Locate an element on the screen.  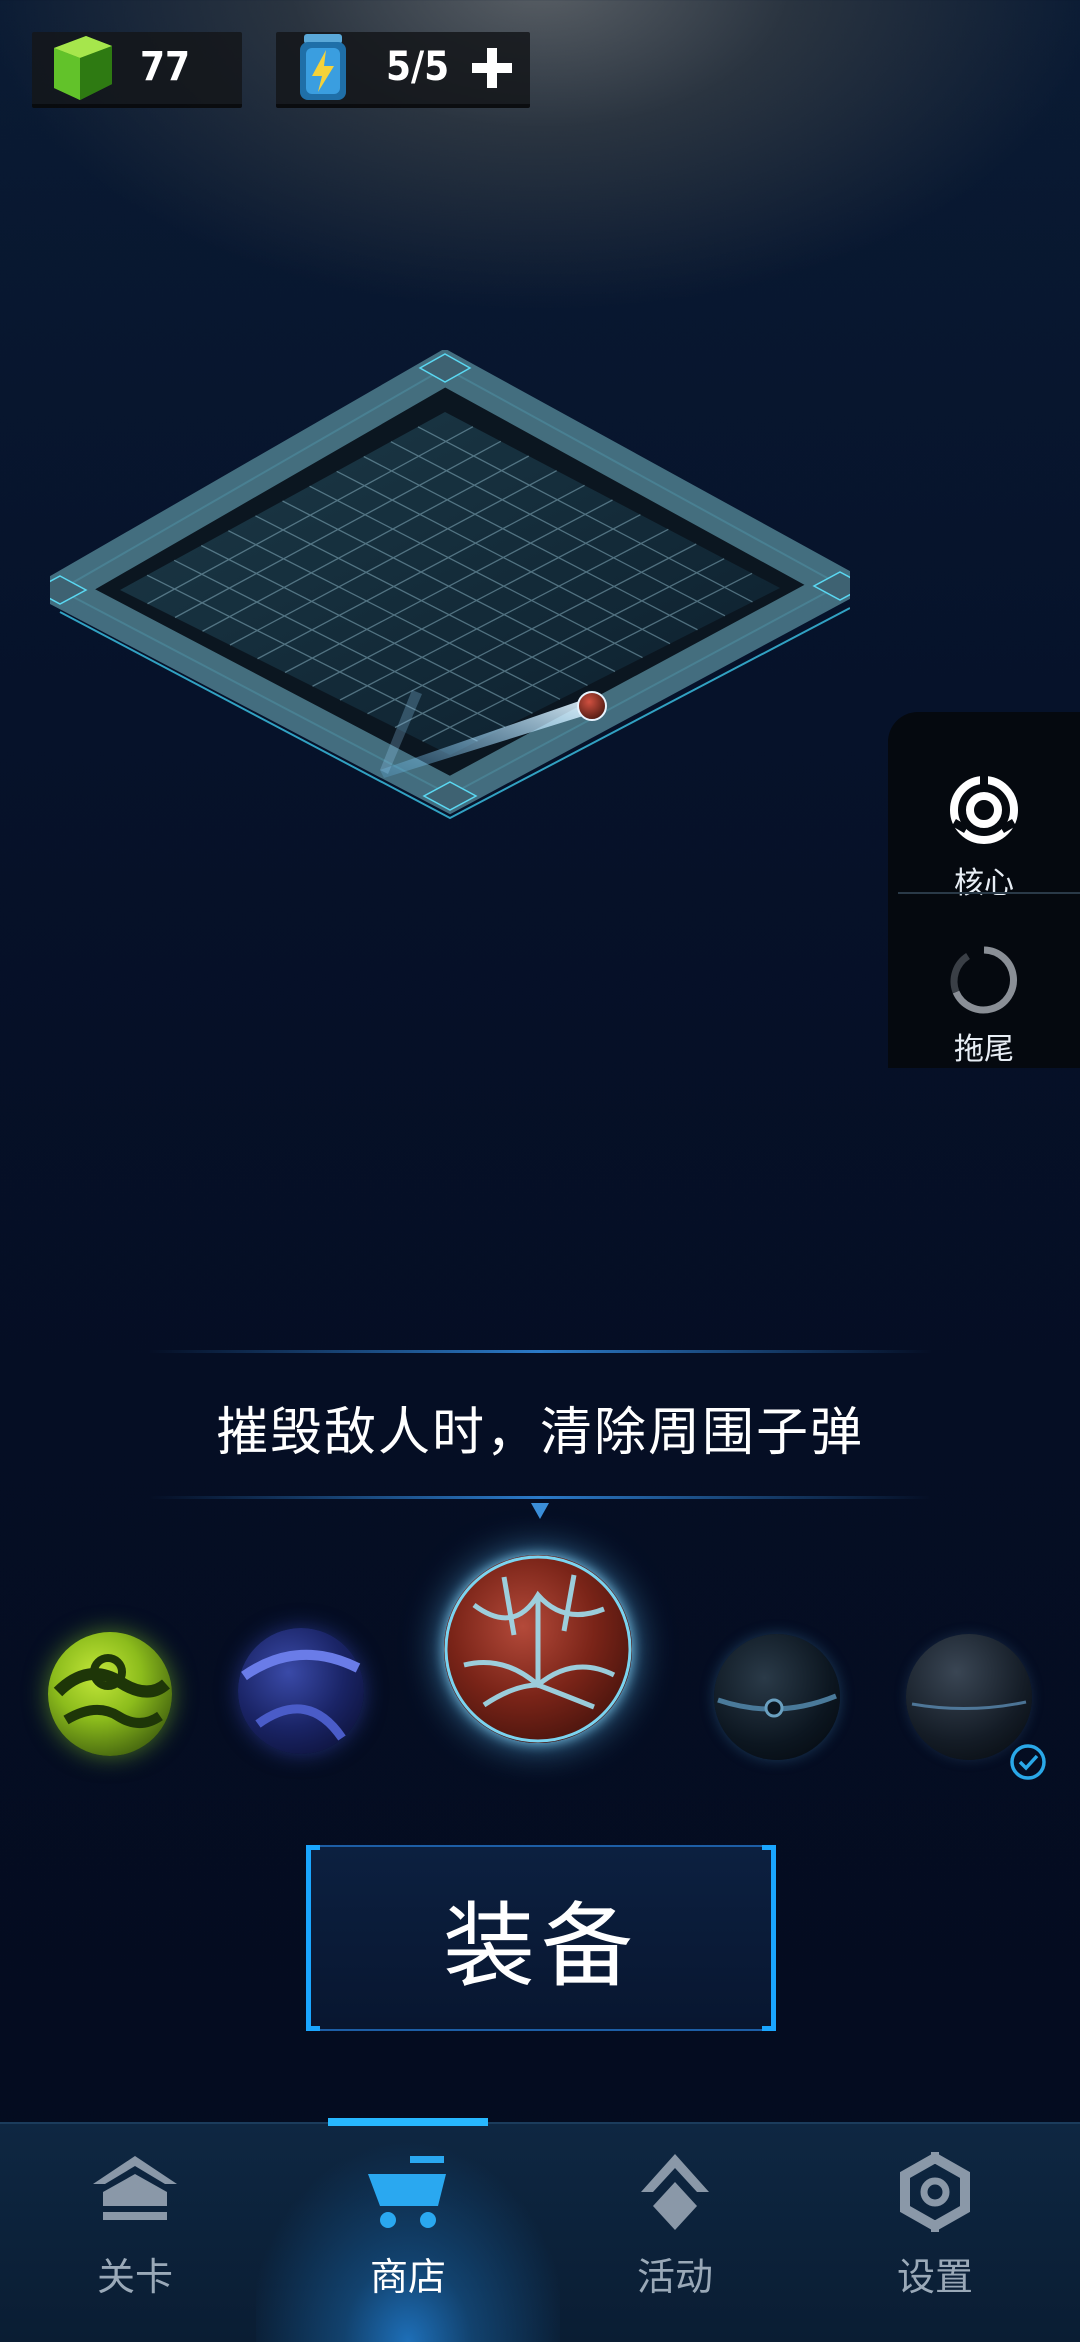
tab-levels: 关卡 is located at coordinates (135, 2233).